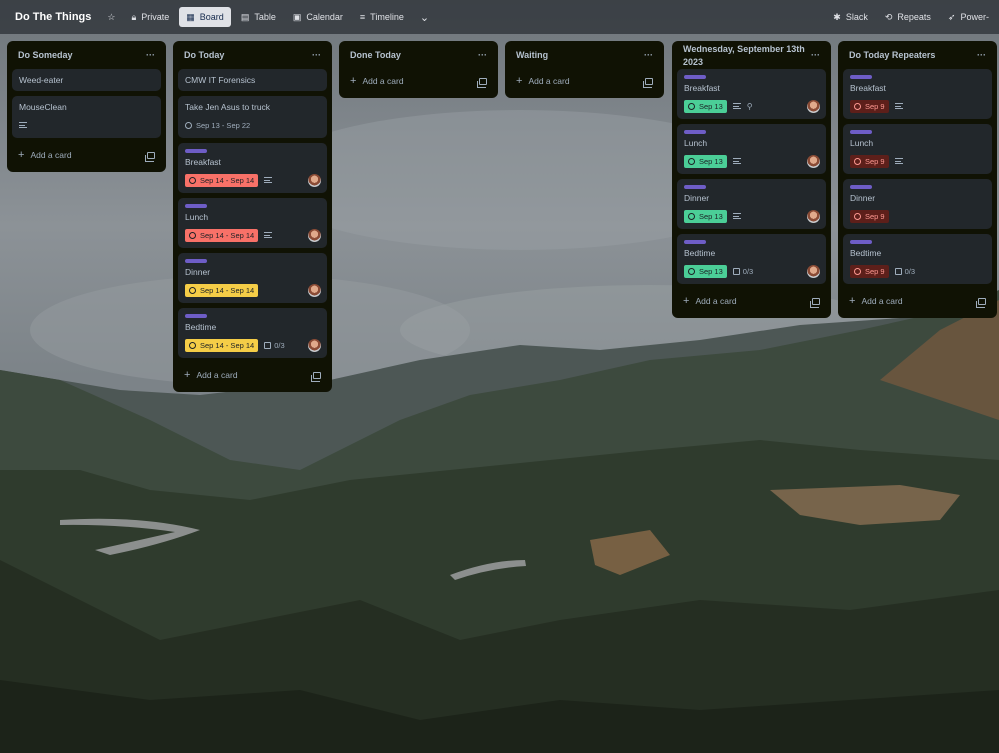  Describe the element at coordinates (908, 17) in the screenshot. I see `repeats-button: ⟲ Repeats` at that location.